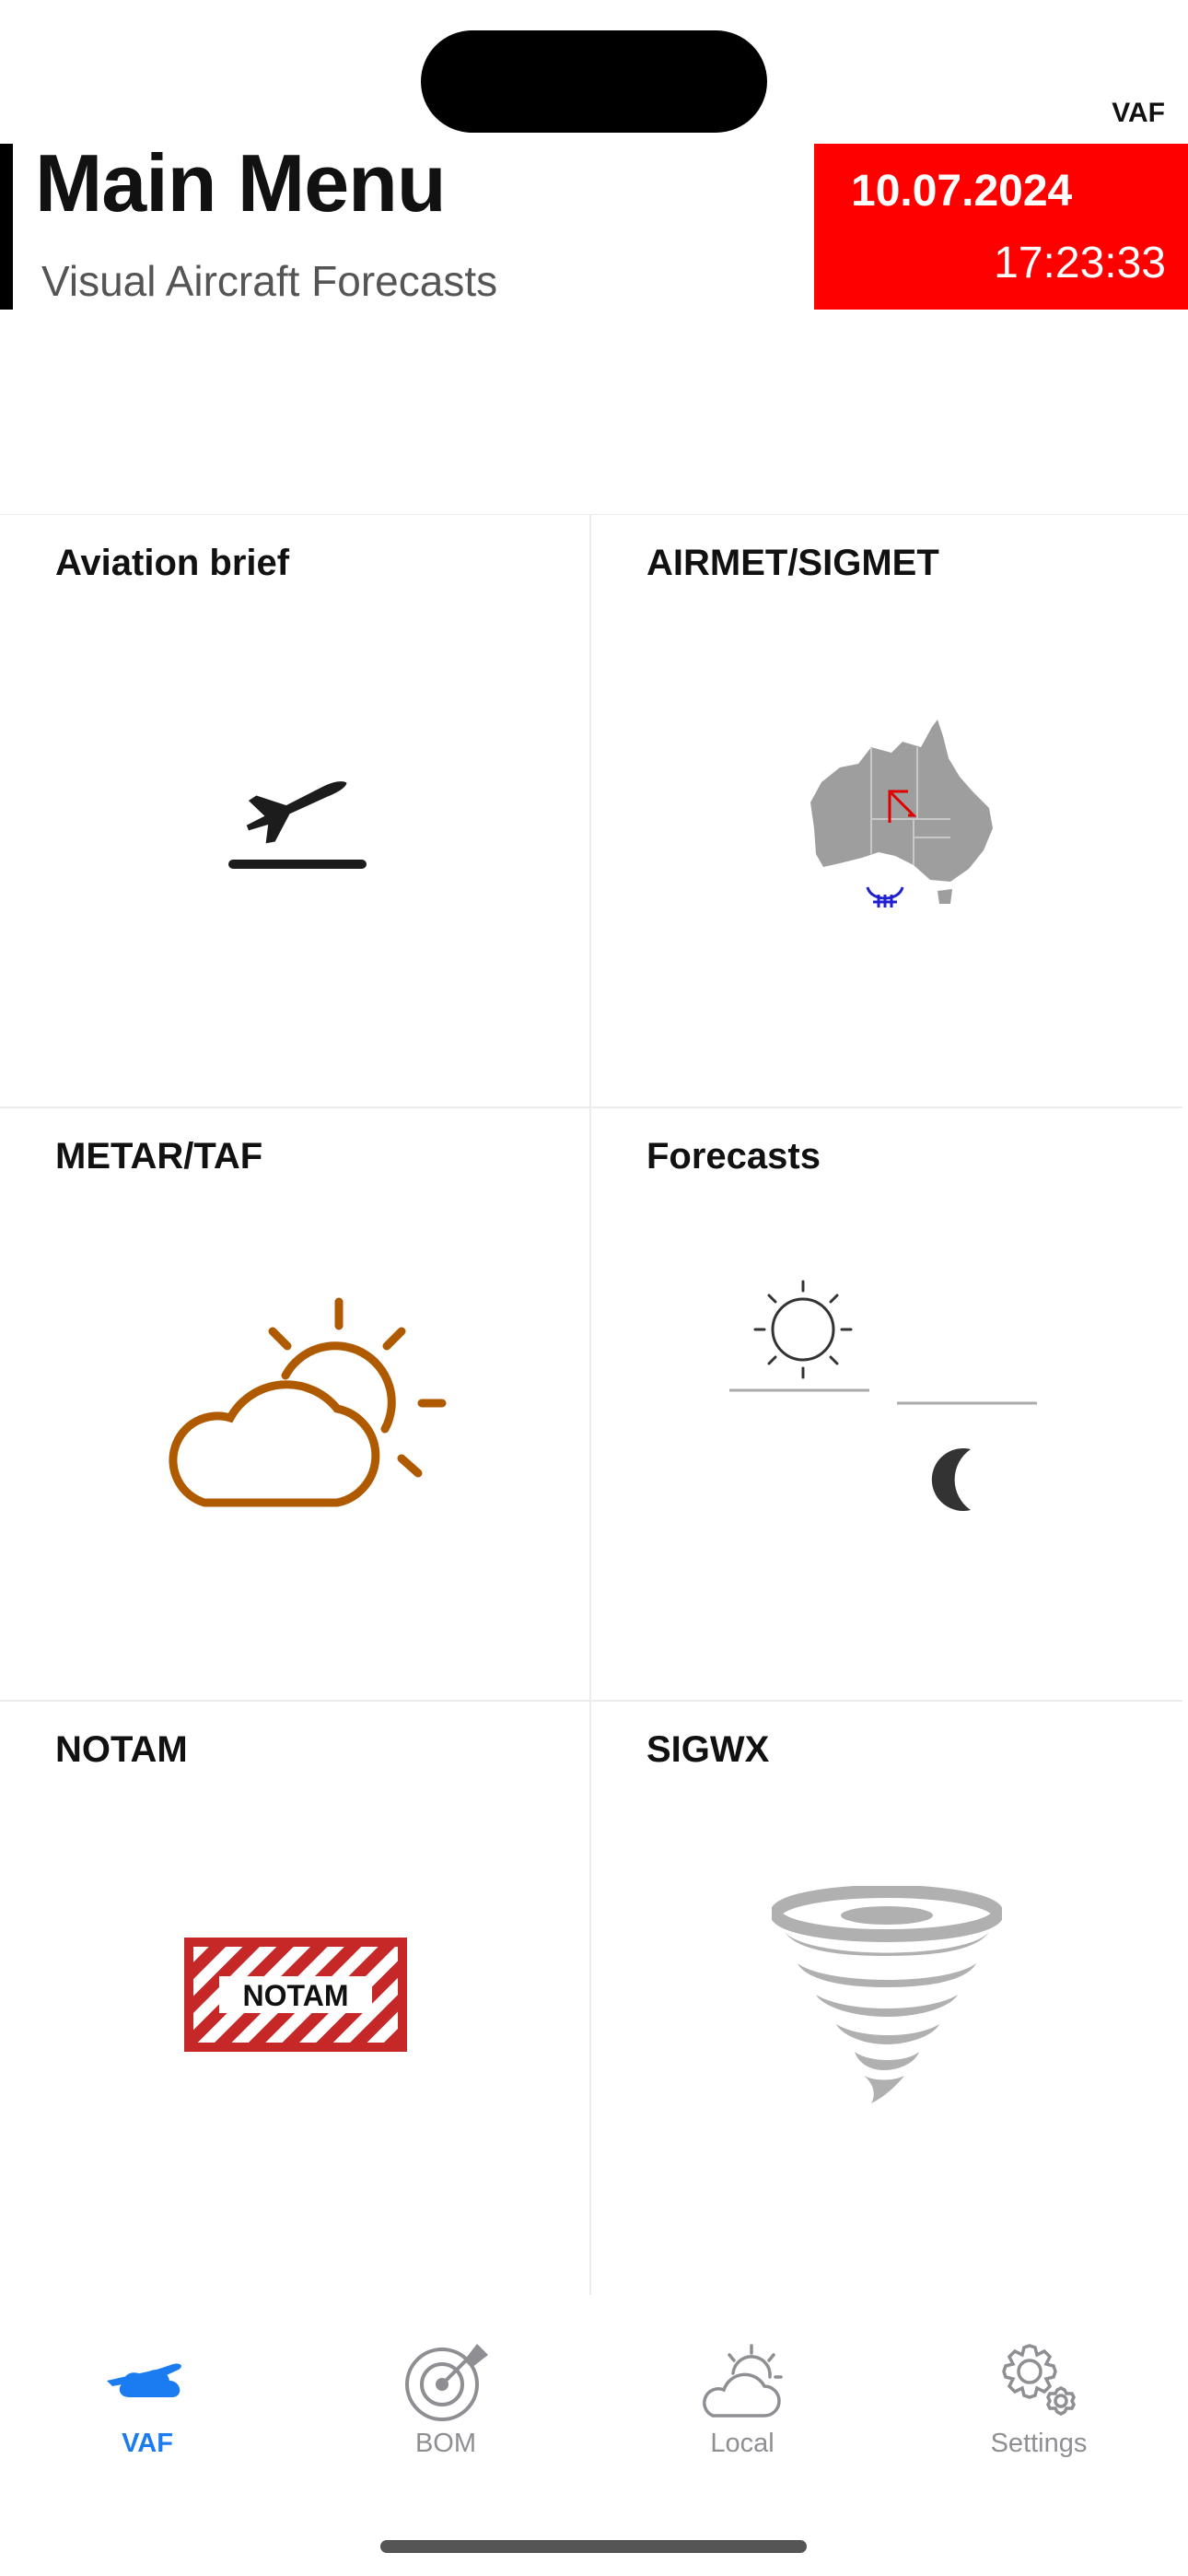  Describe the element at coordinates (743, 2381) in the screenshot. I see `cloud-sun-icon` at that location.